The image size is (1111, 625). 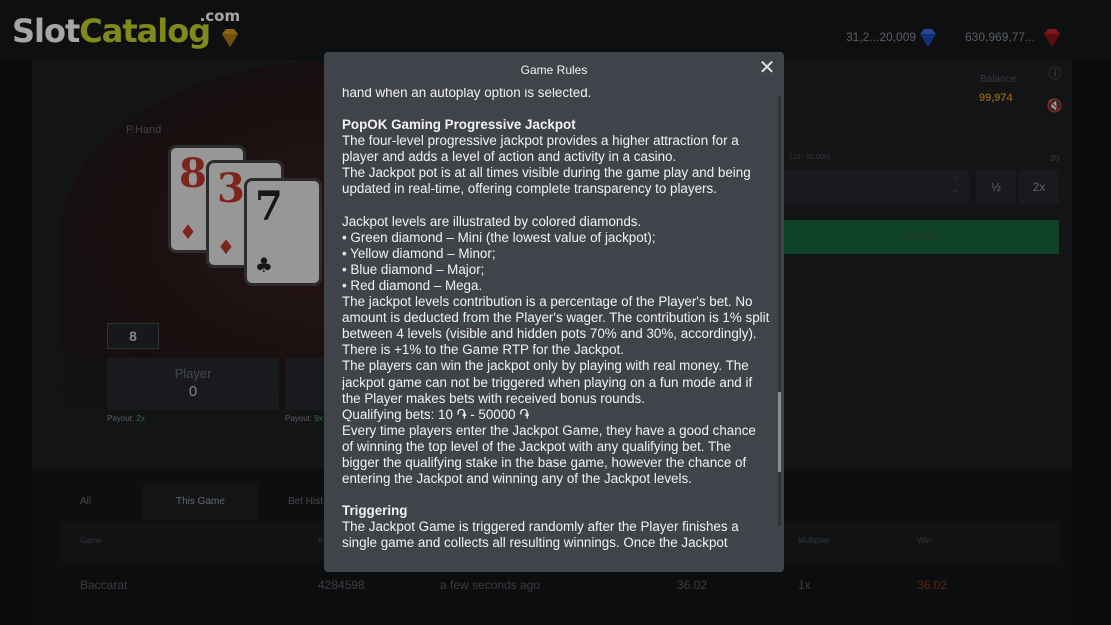 I want to click on dialog-header: Game Rules ✕, so click(x=554, y=70).